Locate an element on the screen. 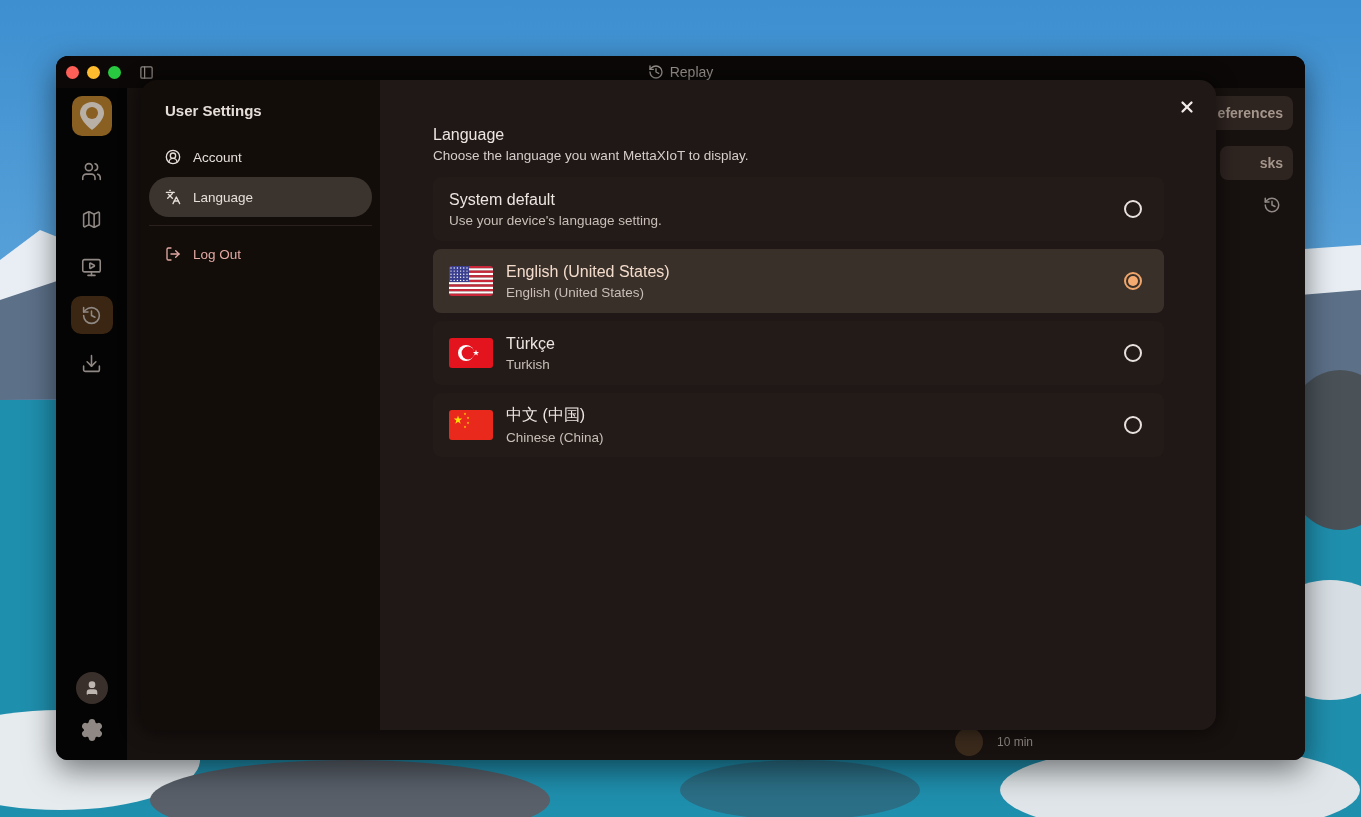  map-pin-icon is located at coordinates (91, 116).